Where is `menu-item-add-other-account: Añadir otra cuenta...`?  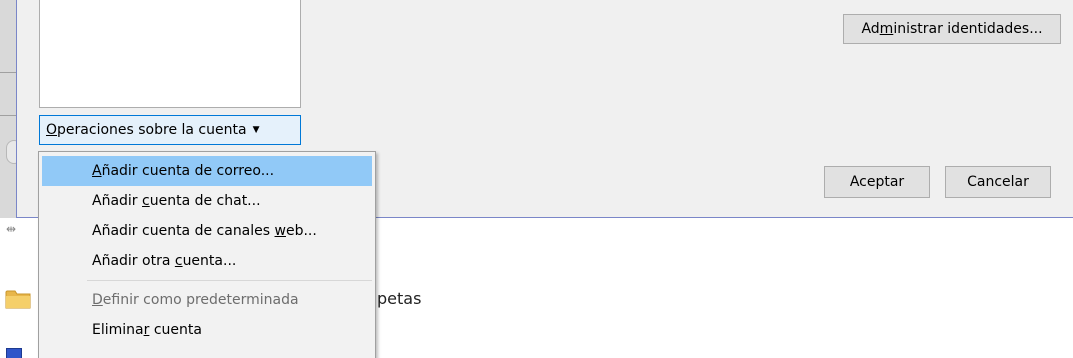 menu-item-add-other-account: Añadir otra cuenta... is located at coordinates (207, 261).